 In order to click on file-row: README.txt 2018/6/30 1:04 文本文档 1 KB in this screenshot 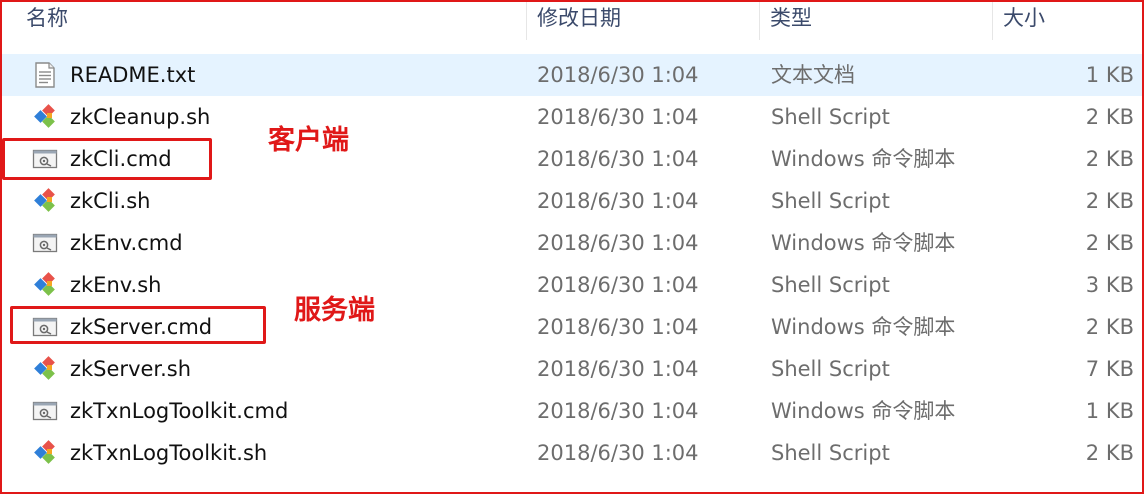, I will do `click(572, 75)`.